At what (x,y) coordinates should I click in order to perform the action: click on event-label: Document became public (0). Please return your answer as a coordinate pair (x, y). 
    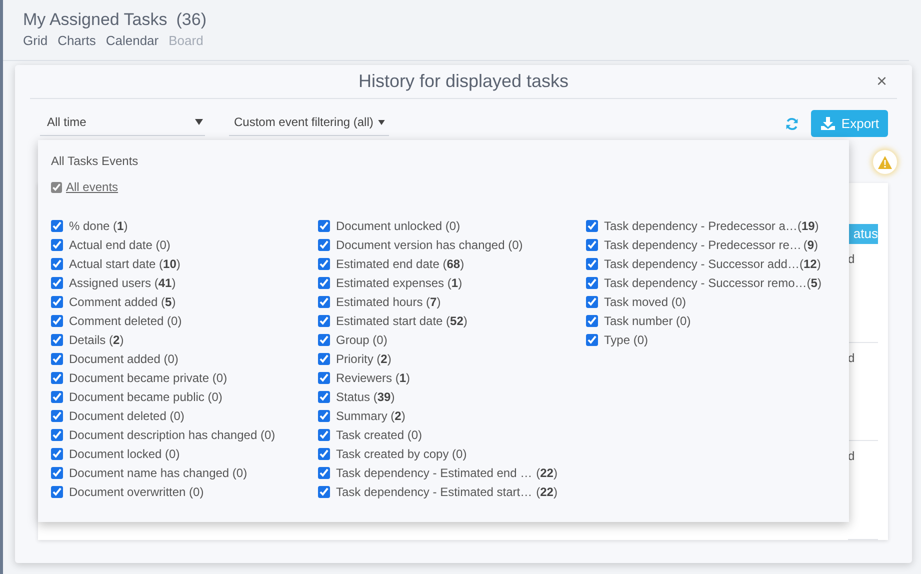
    Looking at the image, I should click on (145, 397).